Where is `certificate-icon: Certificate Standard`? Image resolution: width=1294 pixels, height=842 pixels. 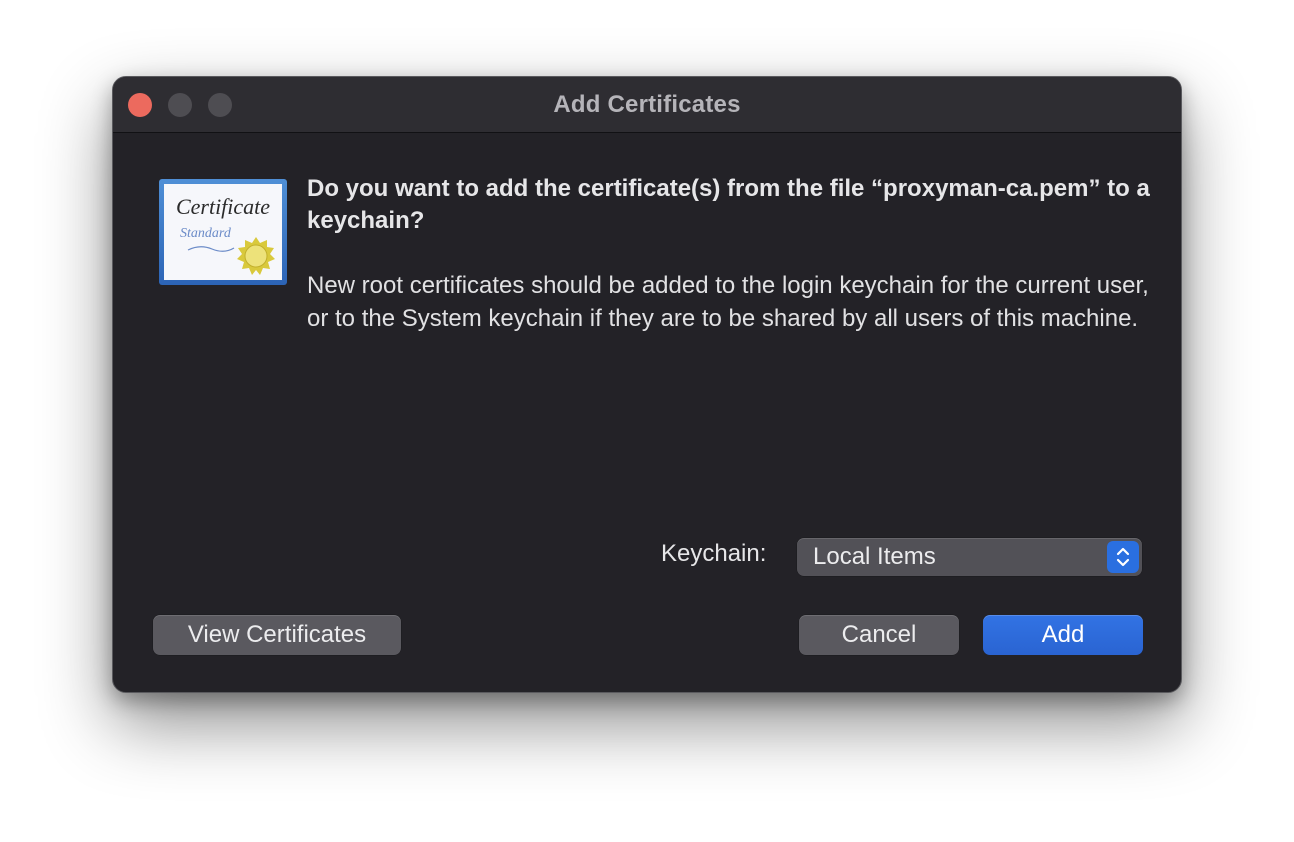 certificate-icon: Certificate Standard is located at coordinates (223, 232).